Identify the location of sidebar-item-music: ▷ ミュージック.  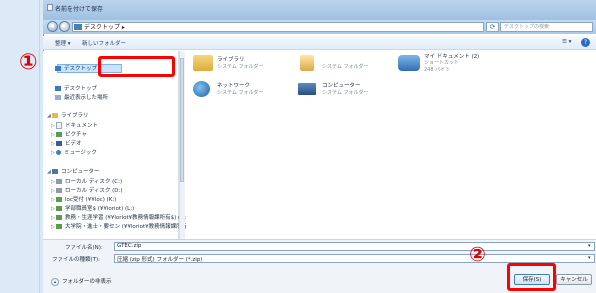
(74, 153).